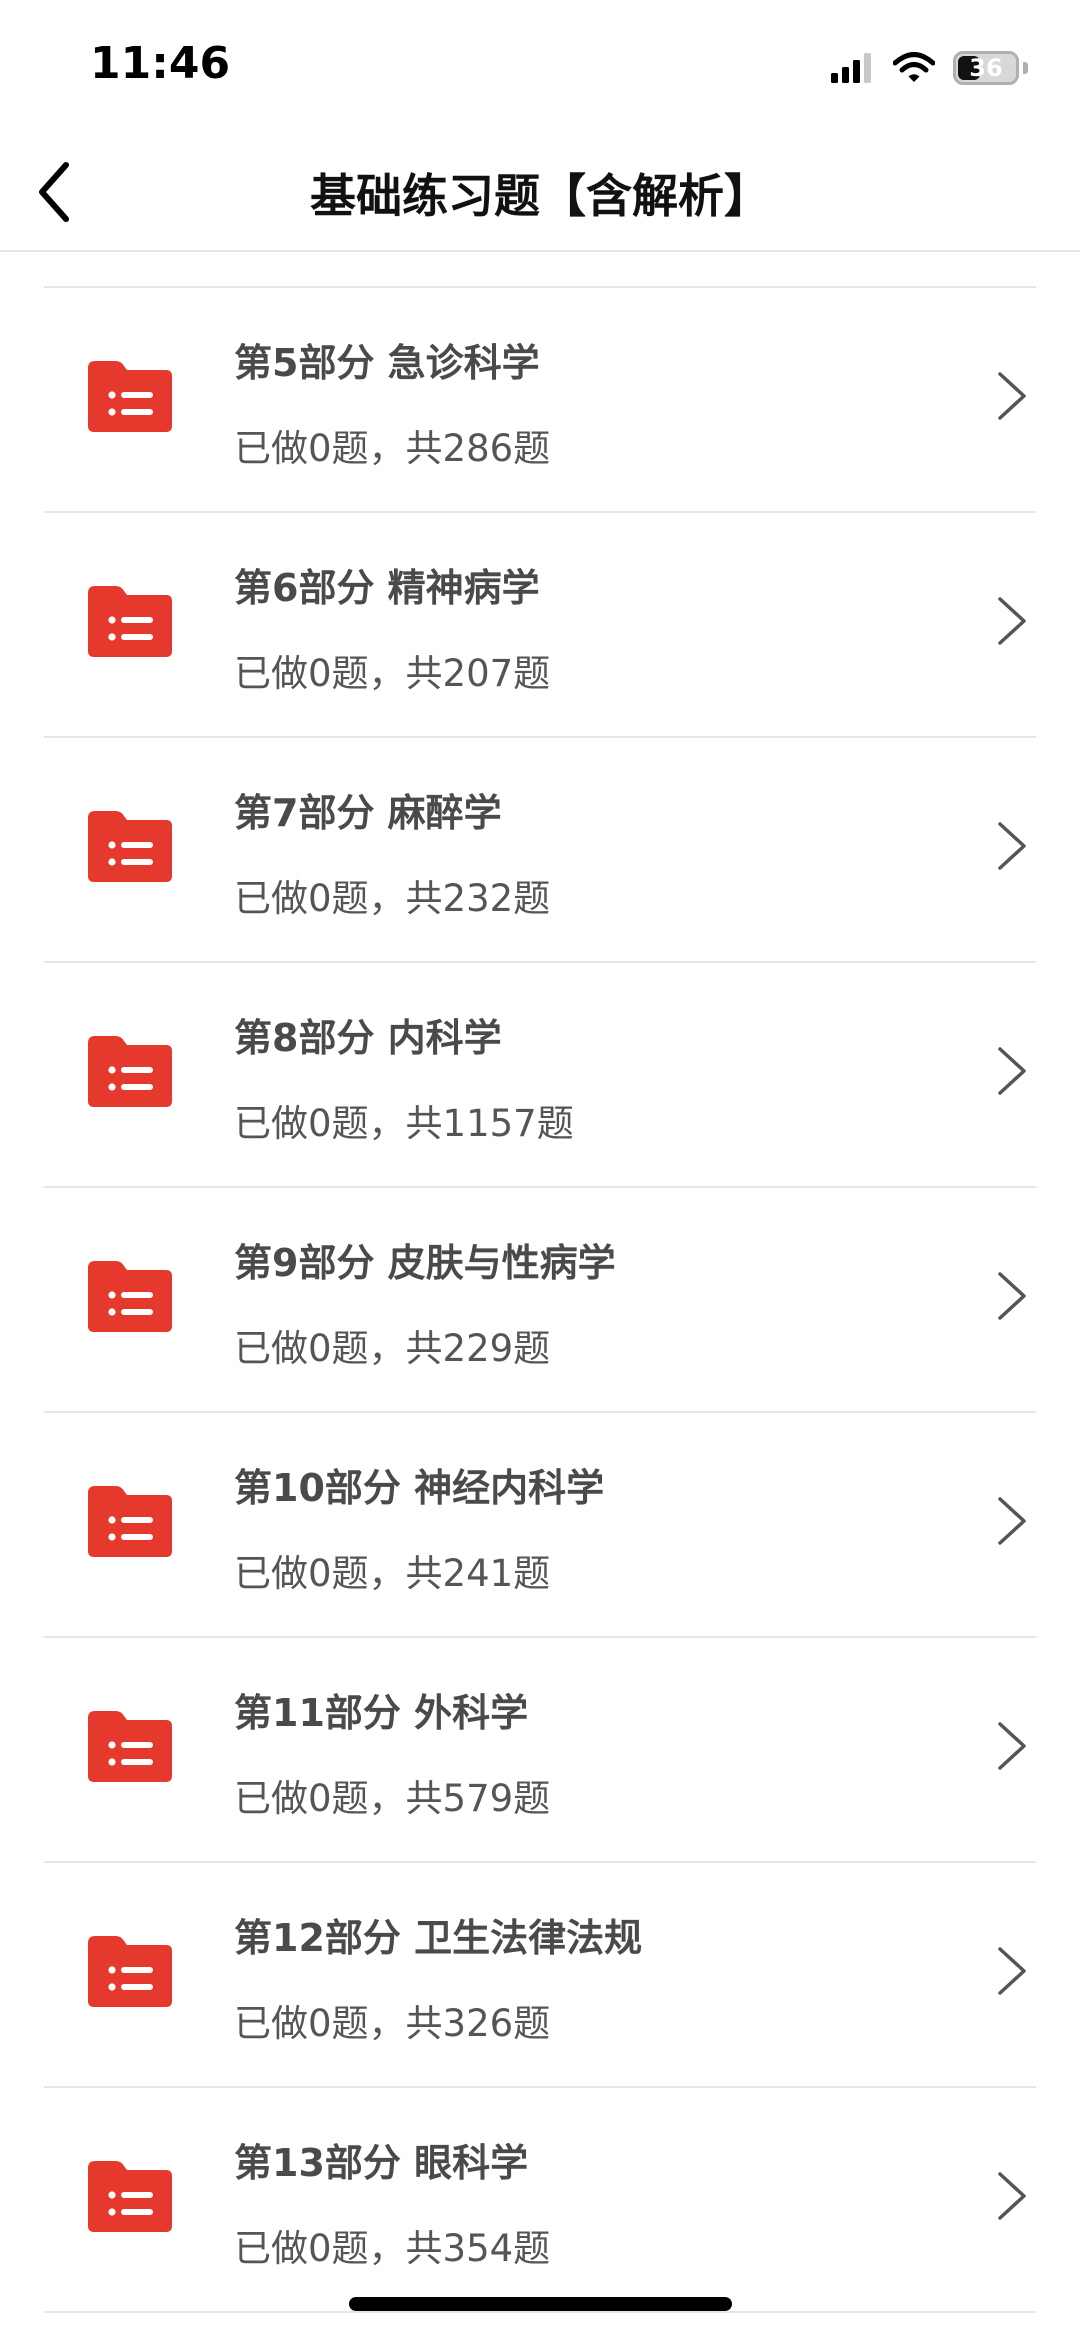 The height and width of the screenshot is (2337, 1080). Describe the element at coordinates (381, 2163) in the screenshot. I see `item-title: 第13部分 眼科学` at that location.